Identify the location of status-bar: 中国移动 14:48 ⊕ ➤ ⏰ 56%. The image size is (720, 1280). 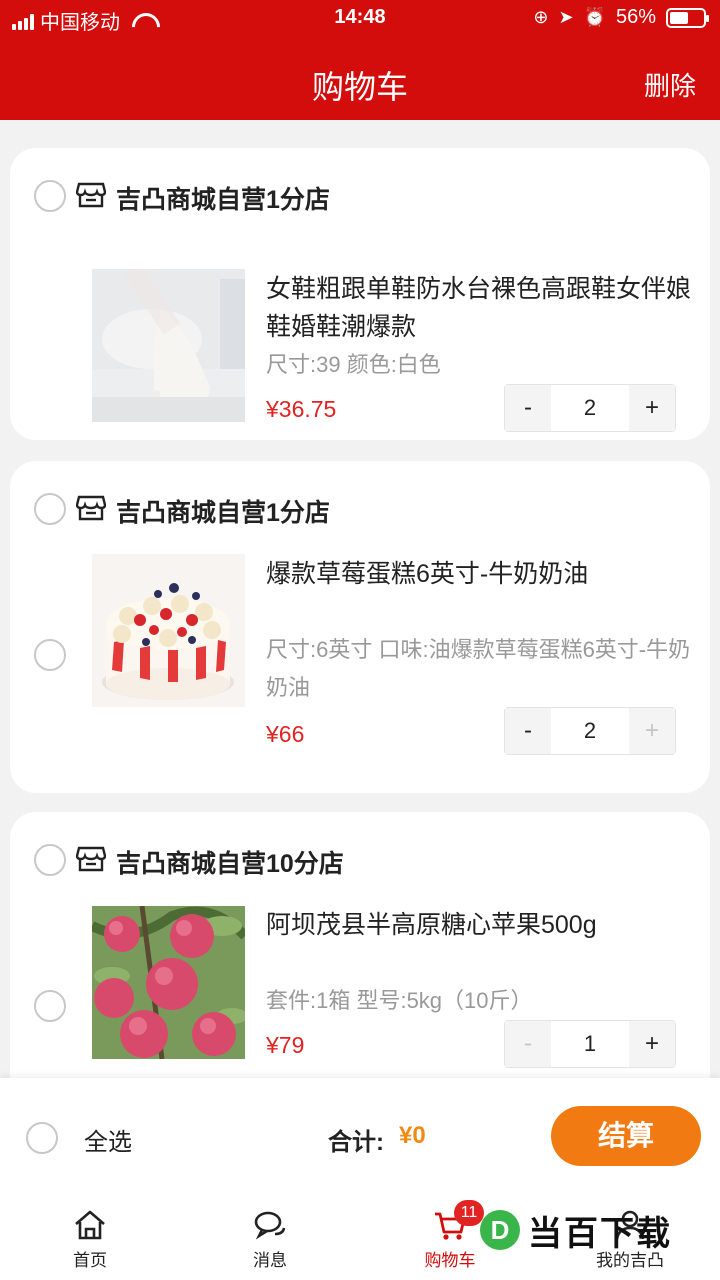
(360, 19).